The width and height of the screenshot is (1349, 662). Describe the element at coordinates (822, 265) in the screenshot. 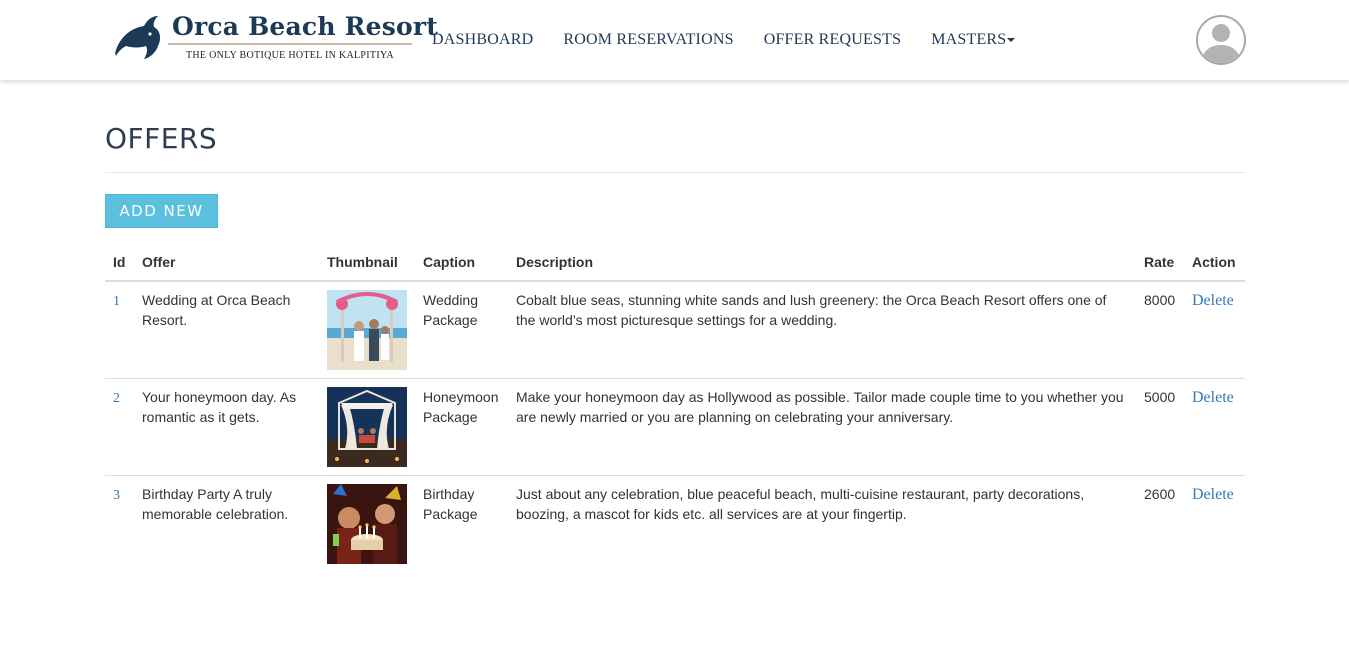

I see `column-header-description: Description` at that location.